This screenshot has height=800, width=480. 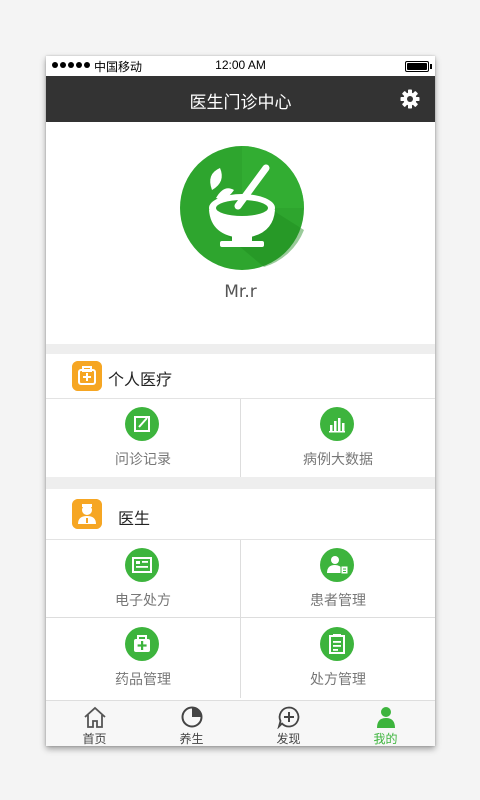 I want to click on user-icon, so click(x=386, y=717).